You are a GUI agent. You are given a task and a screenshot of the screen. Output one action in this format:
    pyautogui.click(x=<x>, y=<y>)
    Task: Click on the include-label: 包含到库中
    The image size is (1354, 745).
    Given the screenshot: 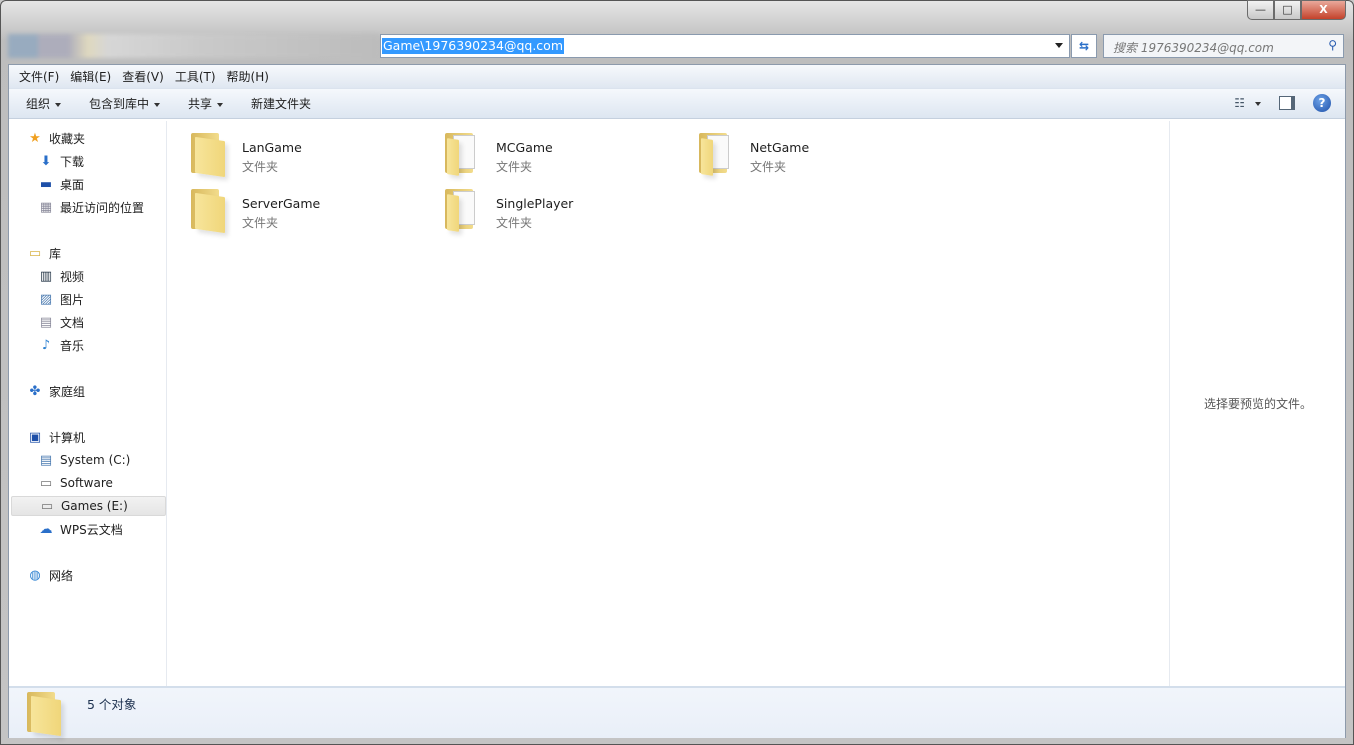 What is the action you would take?
    pyautogui.click(x=119, y=104)
    